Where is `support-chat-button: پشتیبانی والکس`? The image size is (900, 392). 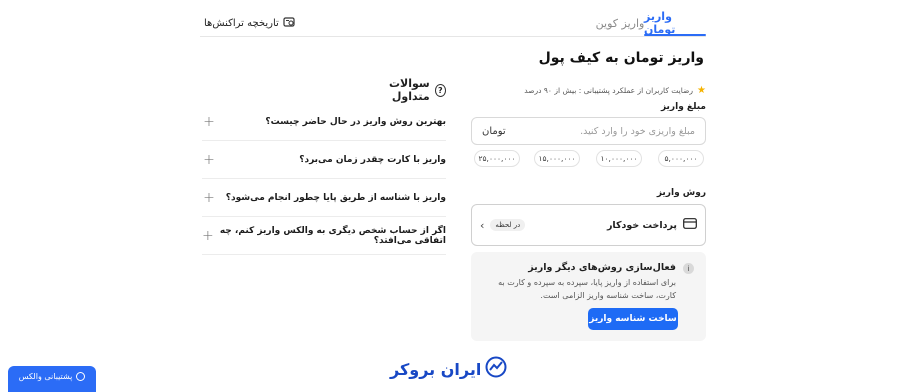
support-chat-button: پشتیبانی والکس is located at coordinates (52, 379).